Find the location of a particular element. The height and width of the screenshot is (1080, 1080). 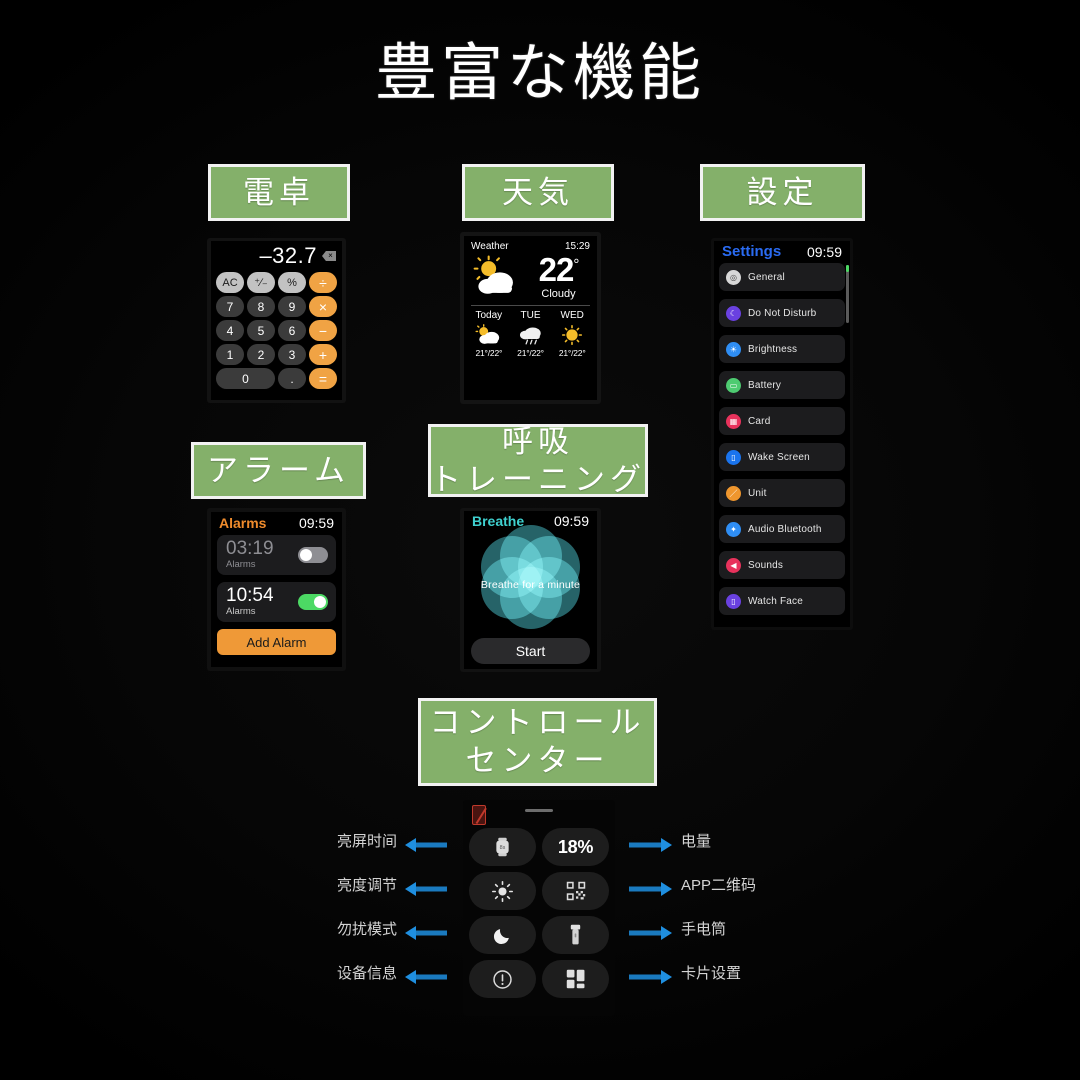

forecast-range: 21°/22° is located at coordinates (572, 353).